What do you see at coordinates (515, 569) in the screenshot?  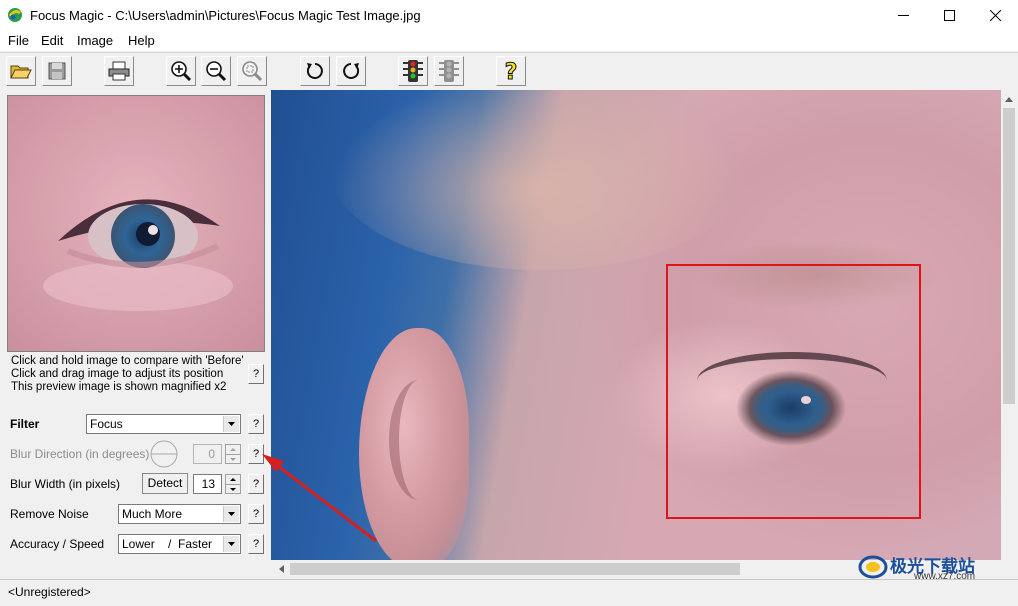 I see `horizontal-scroll-thumb` at bounding box center [515, 569].